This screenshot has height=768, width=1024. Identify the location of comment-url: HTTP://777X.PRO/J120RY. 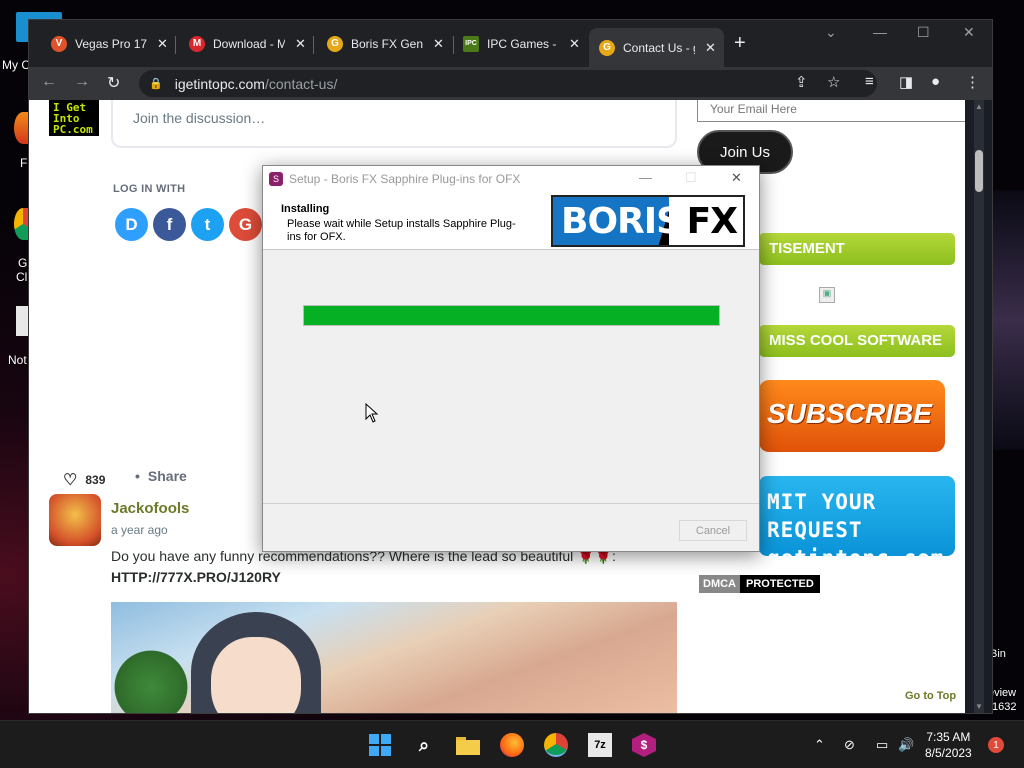
(196, 577).